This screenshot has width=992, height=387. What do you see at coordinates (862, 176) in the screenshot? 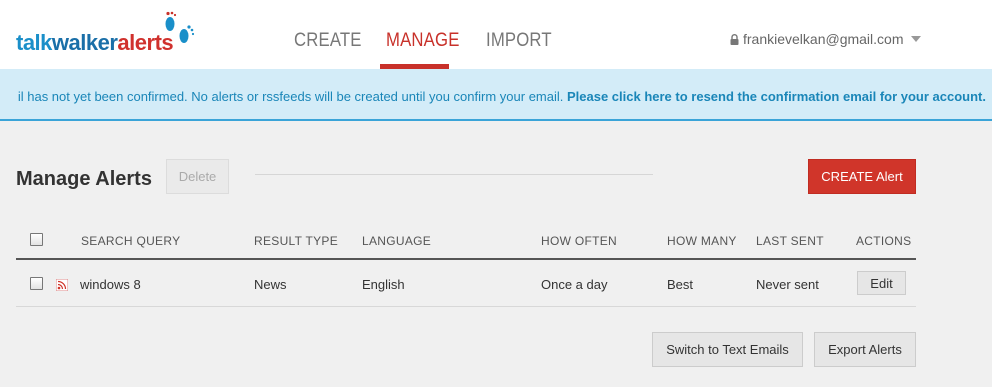
I see `create-alert-button: CREATE Alert` at bounding box center [862, 176].